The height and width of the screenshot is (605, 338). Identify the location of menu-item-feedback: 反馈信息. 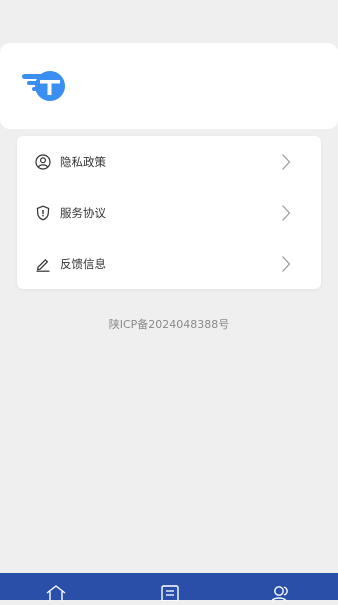
(169, 263).